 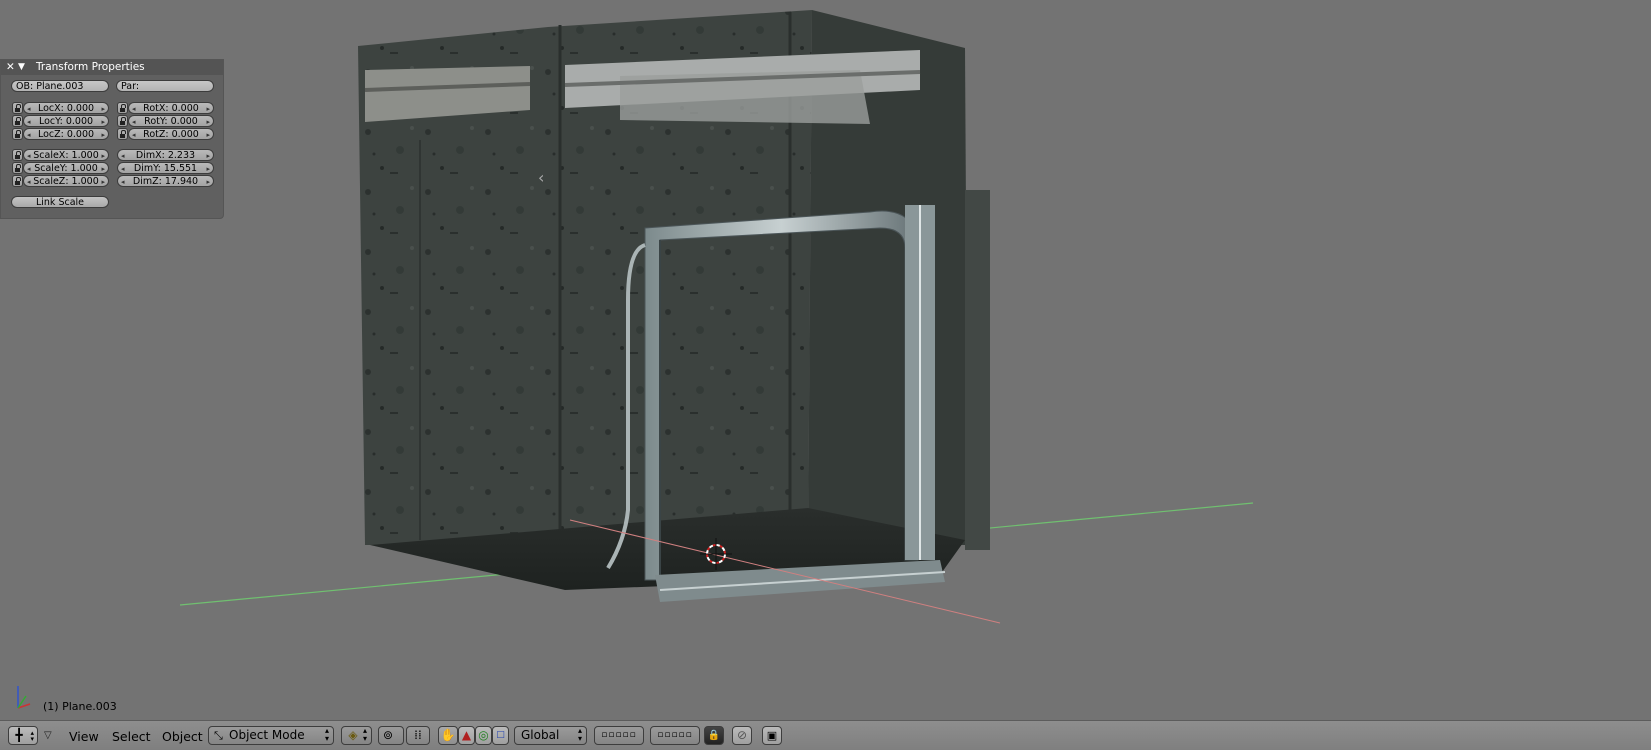 I want to click on link-scale-button: Link Scale, so click(x=60, y=202).